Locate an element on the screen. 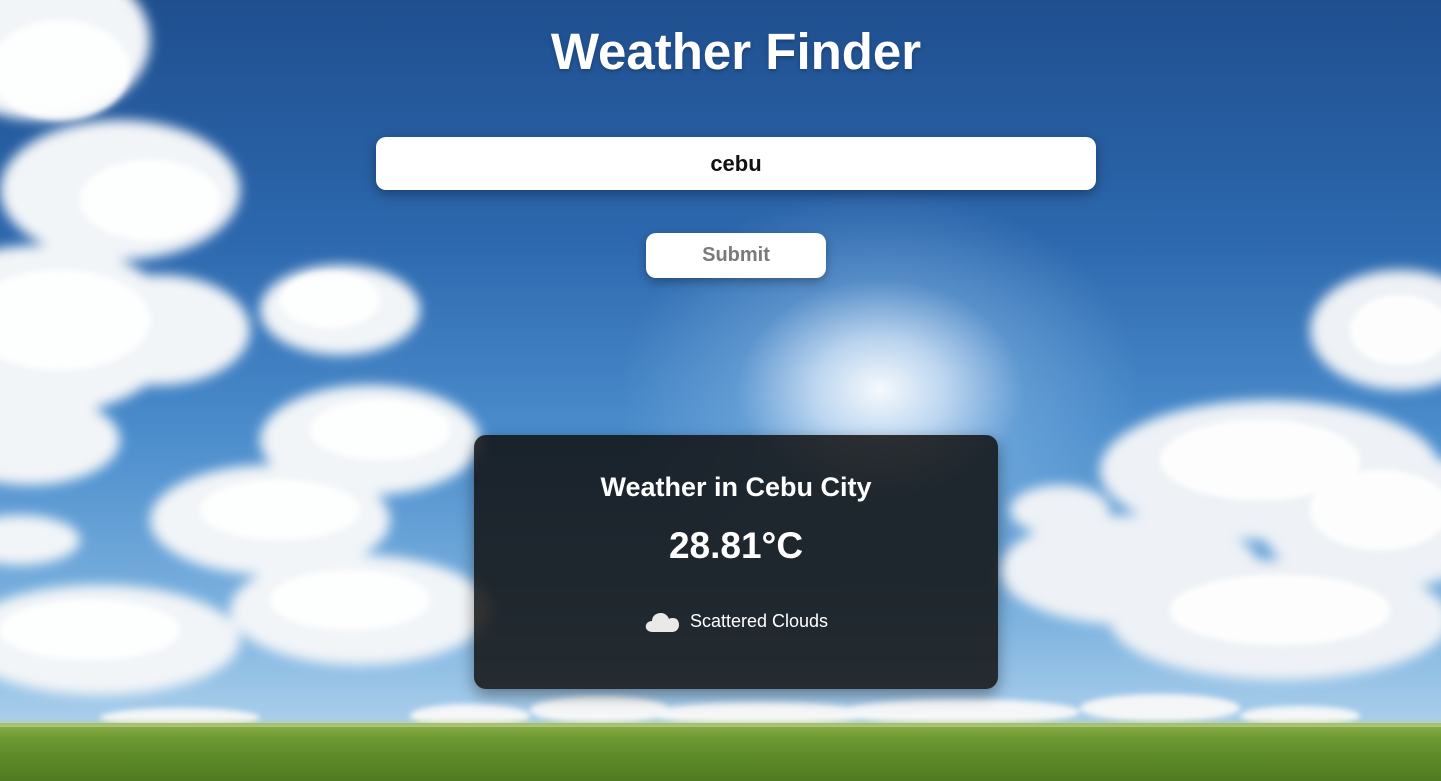  temperature-value: 28.81°C is located at coordinates (736, 545).